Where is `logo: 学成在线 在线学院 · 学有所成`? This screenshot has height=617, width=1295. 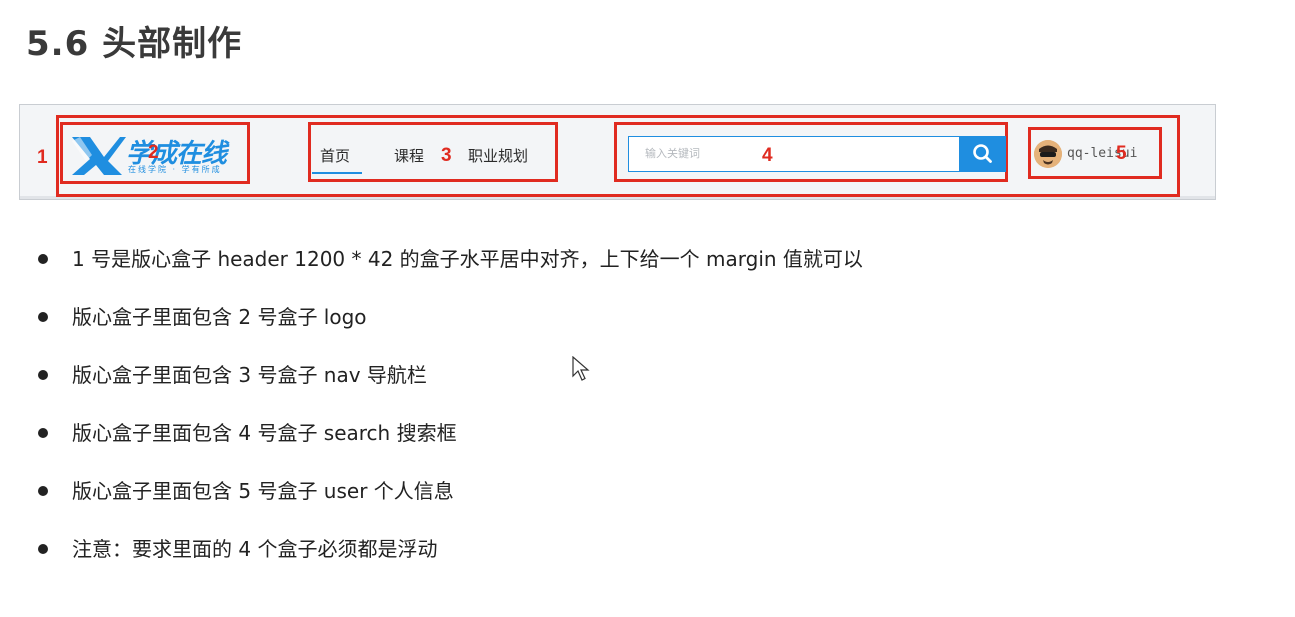
logo: 学成在线 在线学院 · 学有所成 is located at coordinates (159, 154).